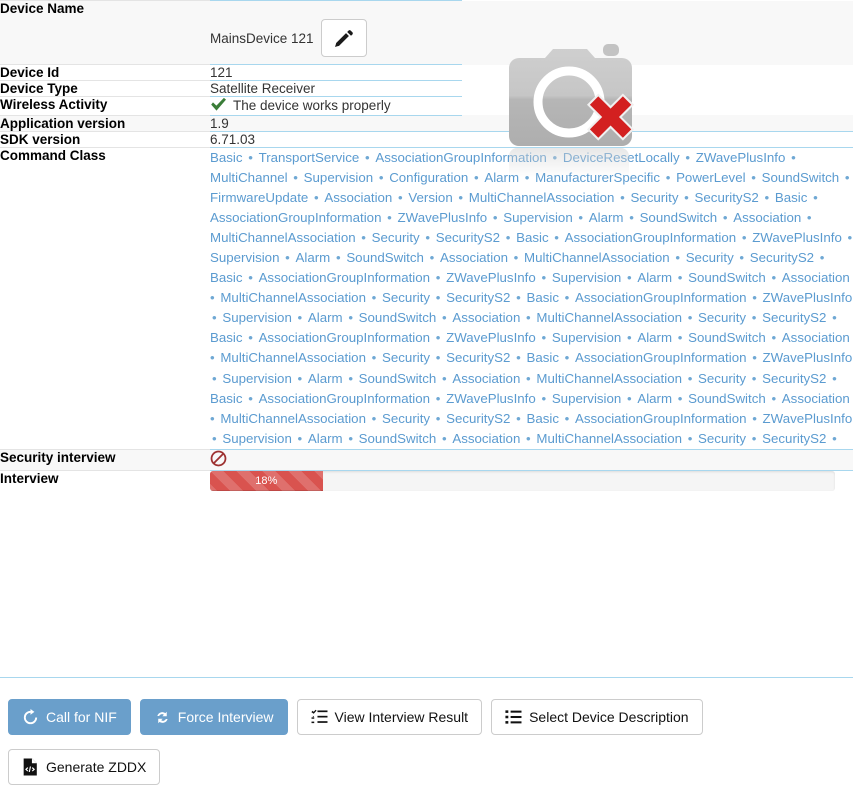 This screenshot has width=853, height=800. I want to click on command-class-item: DeviceResetLocally, so click(621, 157).